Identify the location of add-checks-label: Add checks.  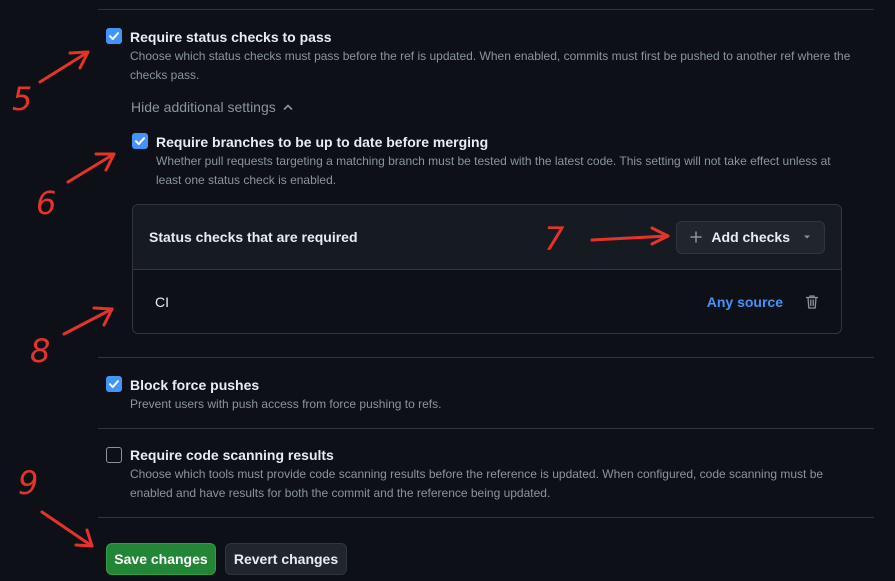
(750, 237).